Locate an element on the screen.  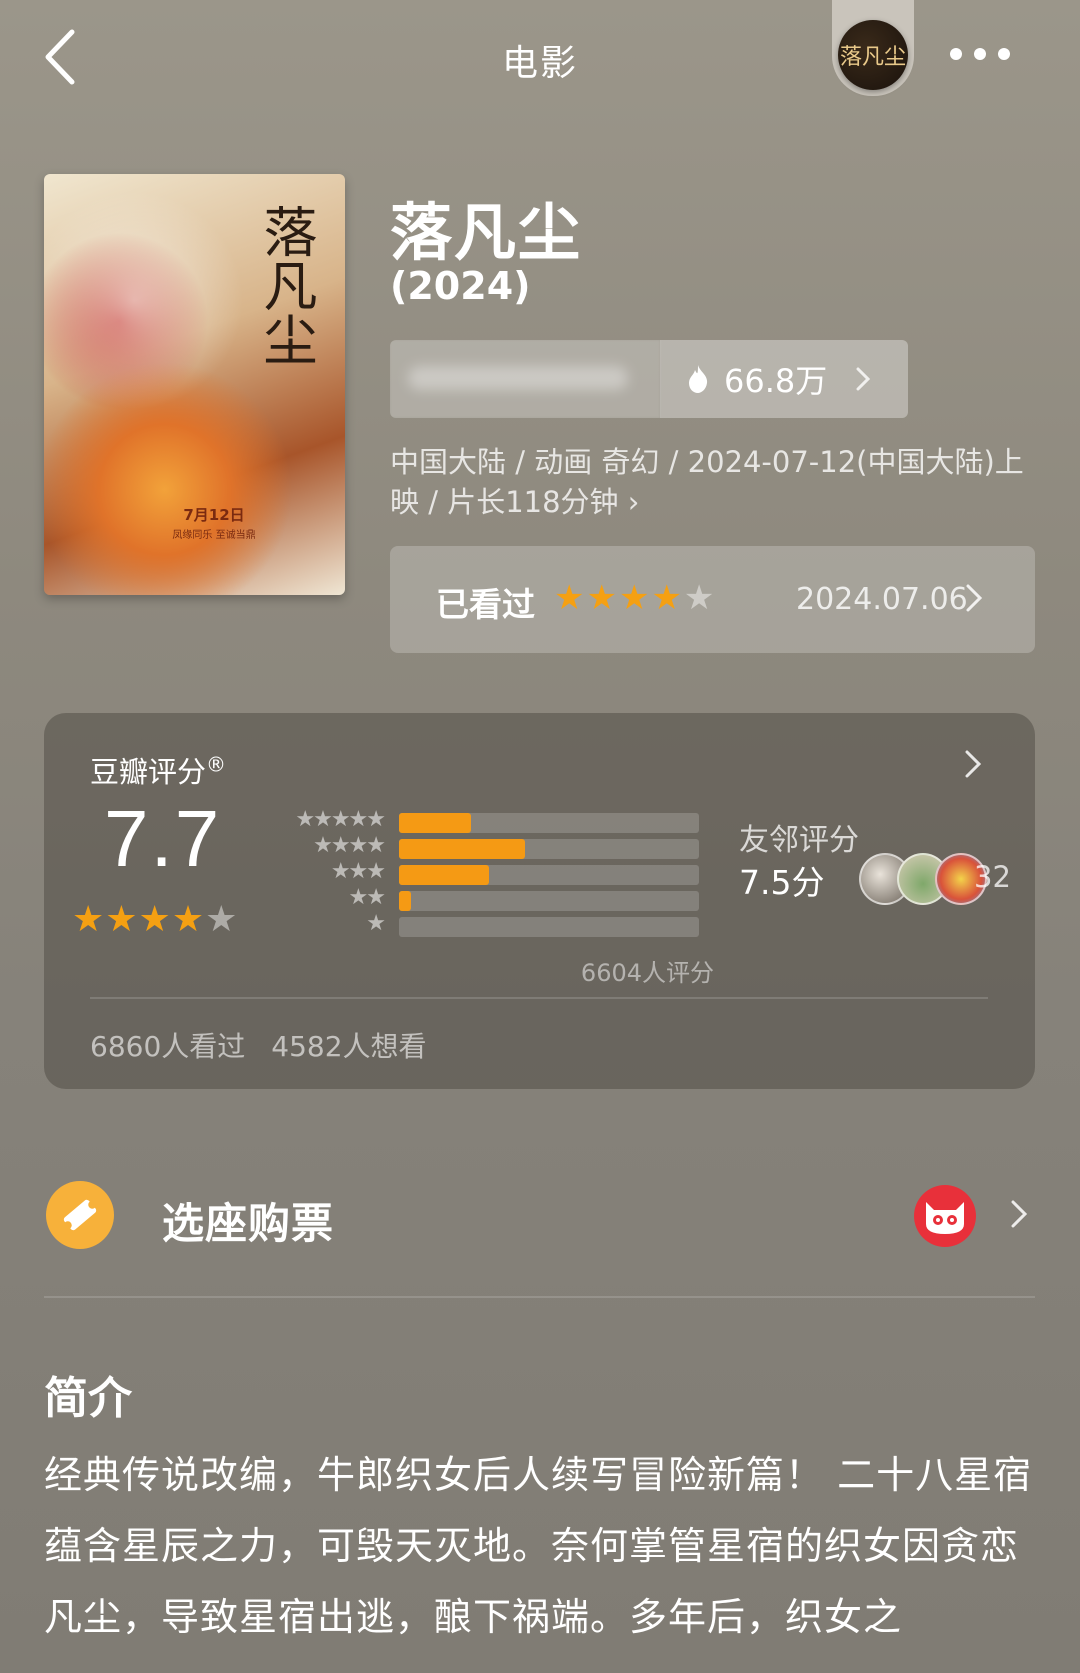
heat-stat: 66.8万 is located at coordinates (784, 379).